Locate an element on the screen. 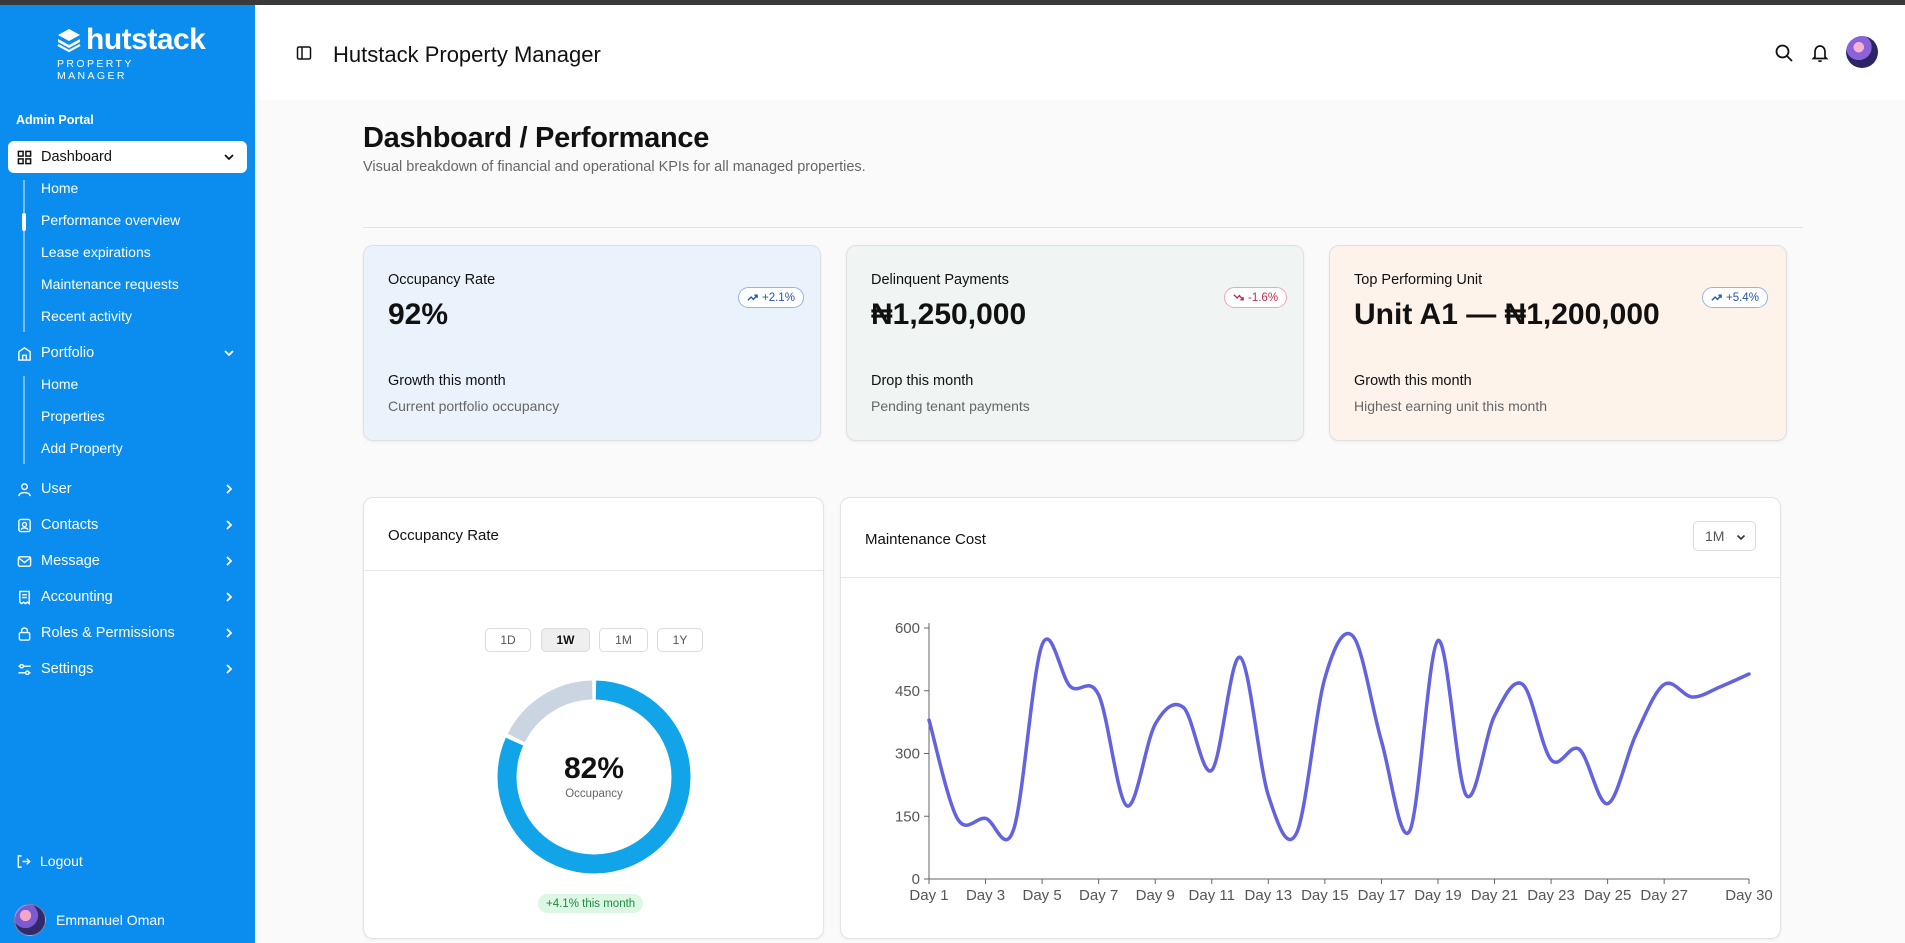 The width and height of the screenshot is (1905, 943). user-profile: Emmanuel Oman is located at coordinates (89, 920).